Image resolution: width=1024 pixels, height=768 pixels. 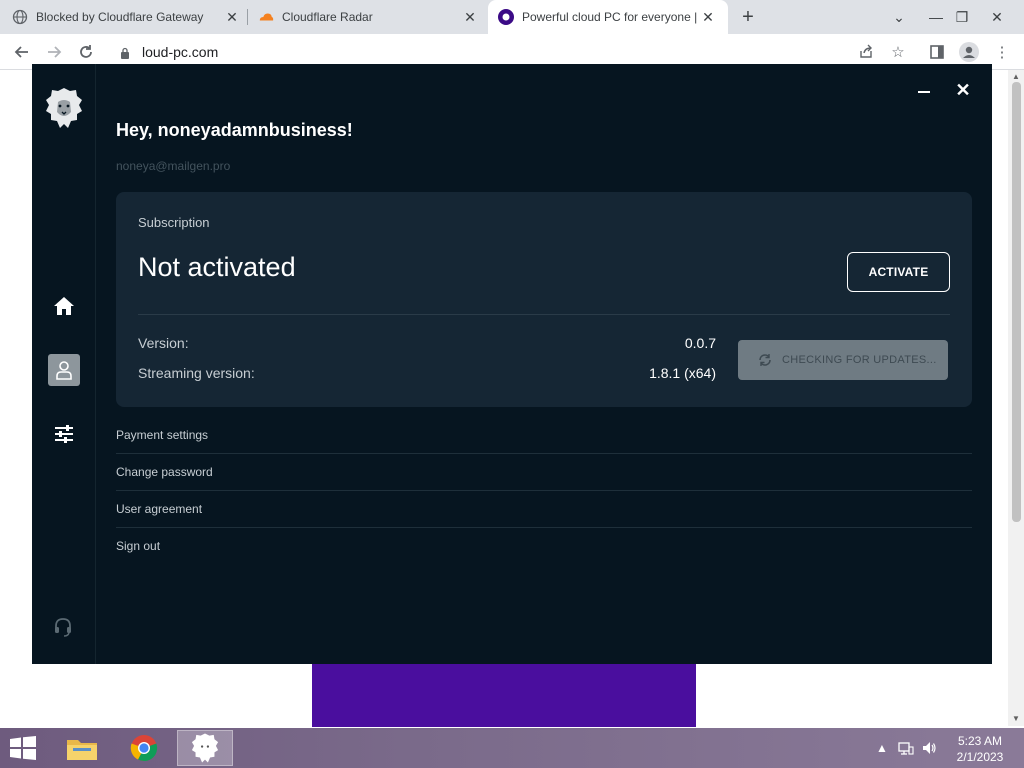 I want to click on tab-cloudflare-radar: Cloudflare Radar ✕, so click(x=370, y=17).